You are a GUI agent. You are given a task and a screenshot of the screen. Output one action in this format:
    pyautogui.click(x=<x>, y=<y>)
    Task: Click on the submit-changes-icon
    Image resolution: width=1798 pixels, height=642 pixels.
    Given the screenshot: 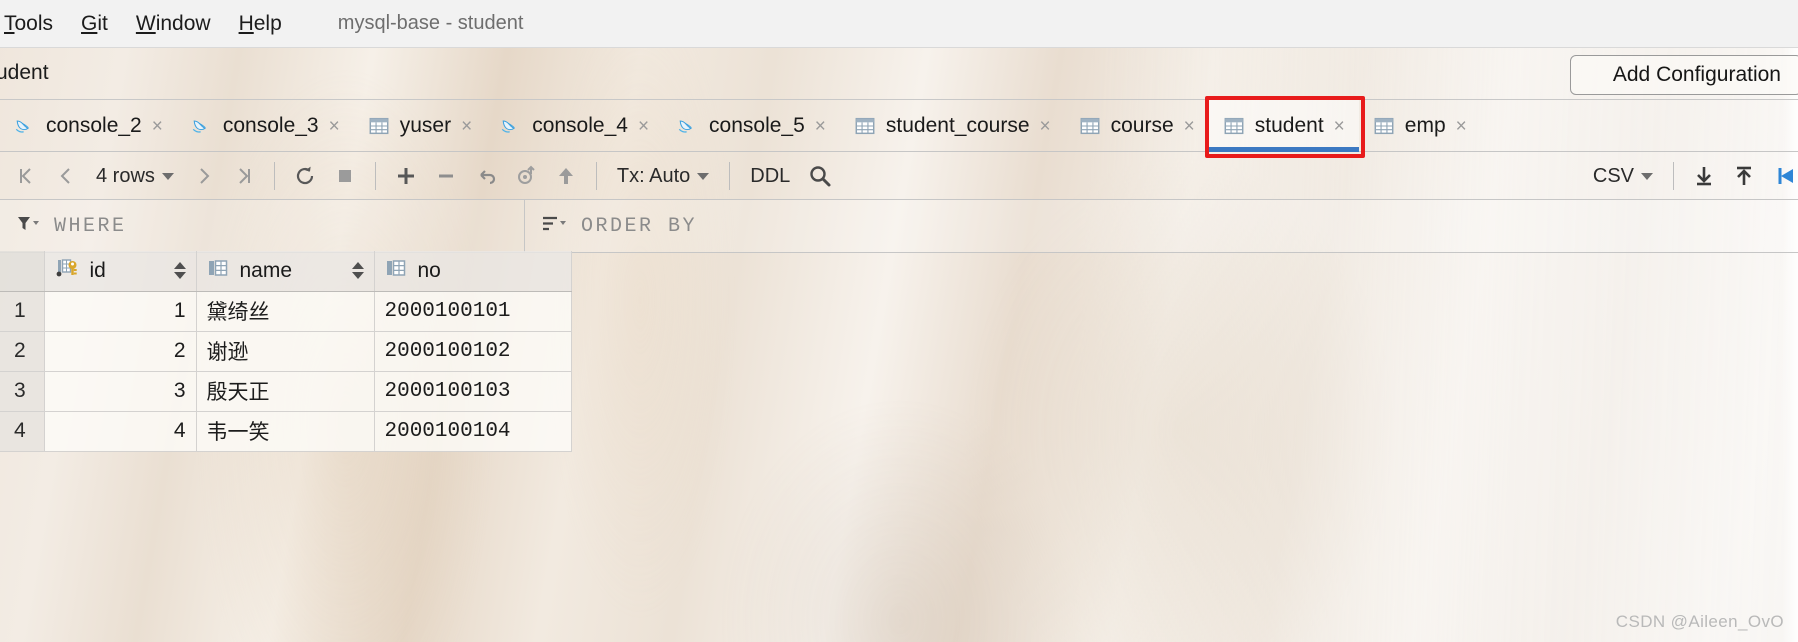 What is the action you would take?
    pyautogui.click(x=566, y=176)
    